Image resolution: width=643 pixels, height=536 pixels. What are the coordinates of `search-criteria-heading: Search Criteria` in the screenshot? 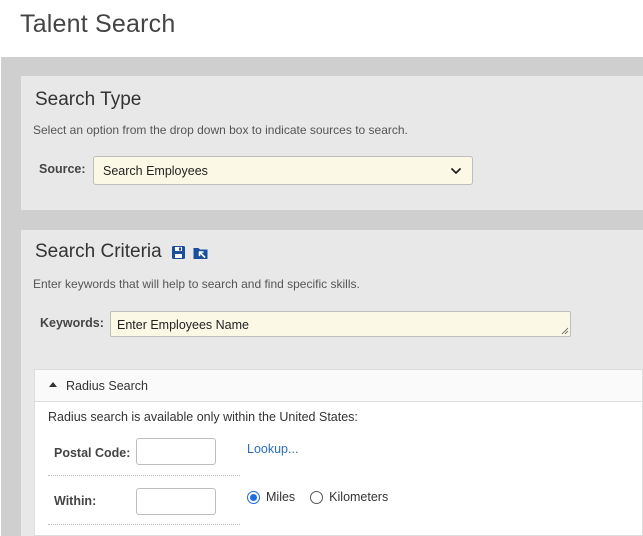 It's located at (122, 252).